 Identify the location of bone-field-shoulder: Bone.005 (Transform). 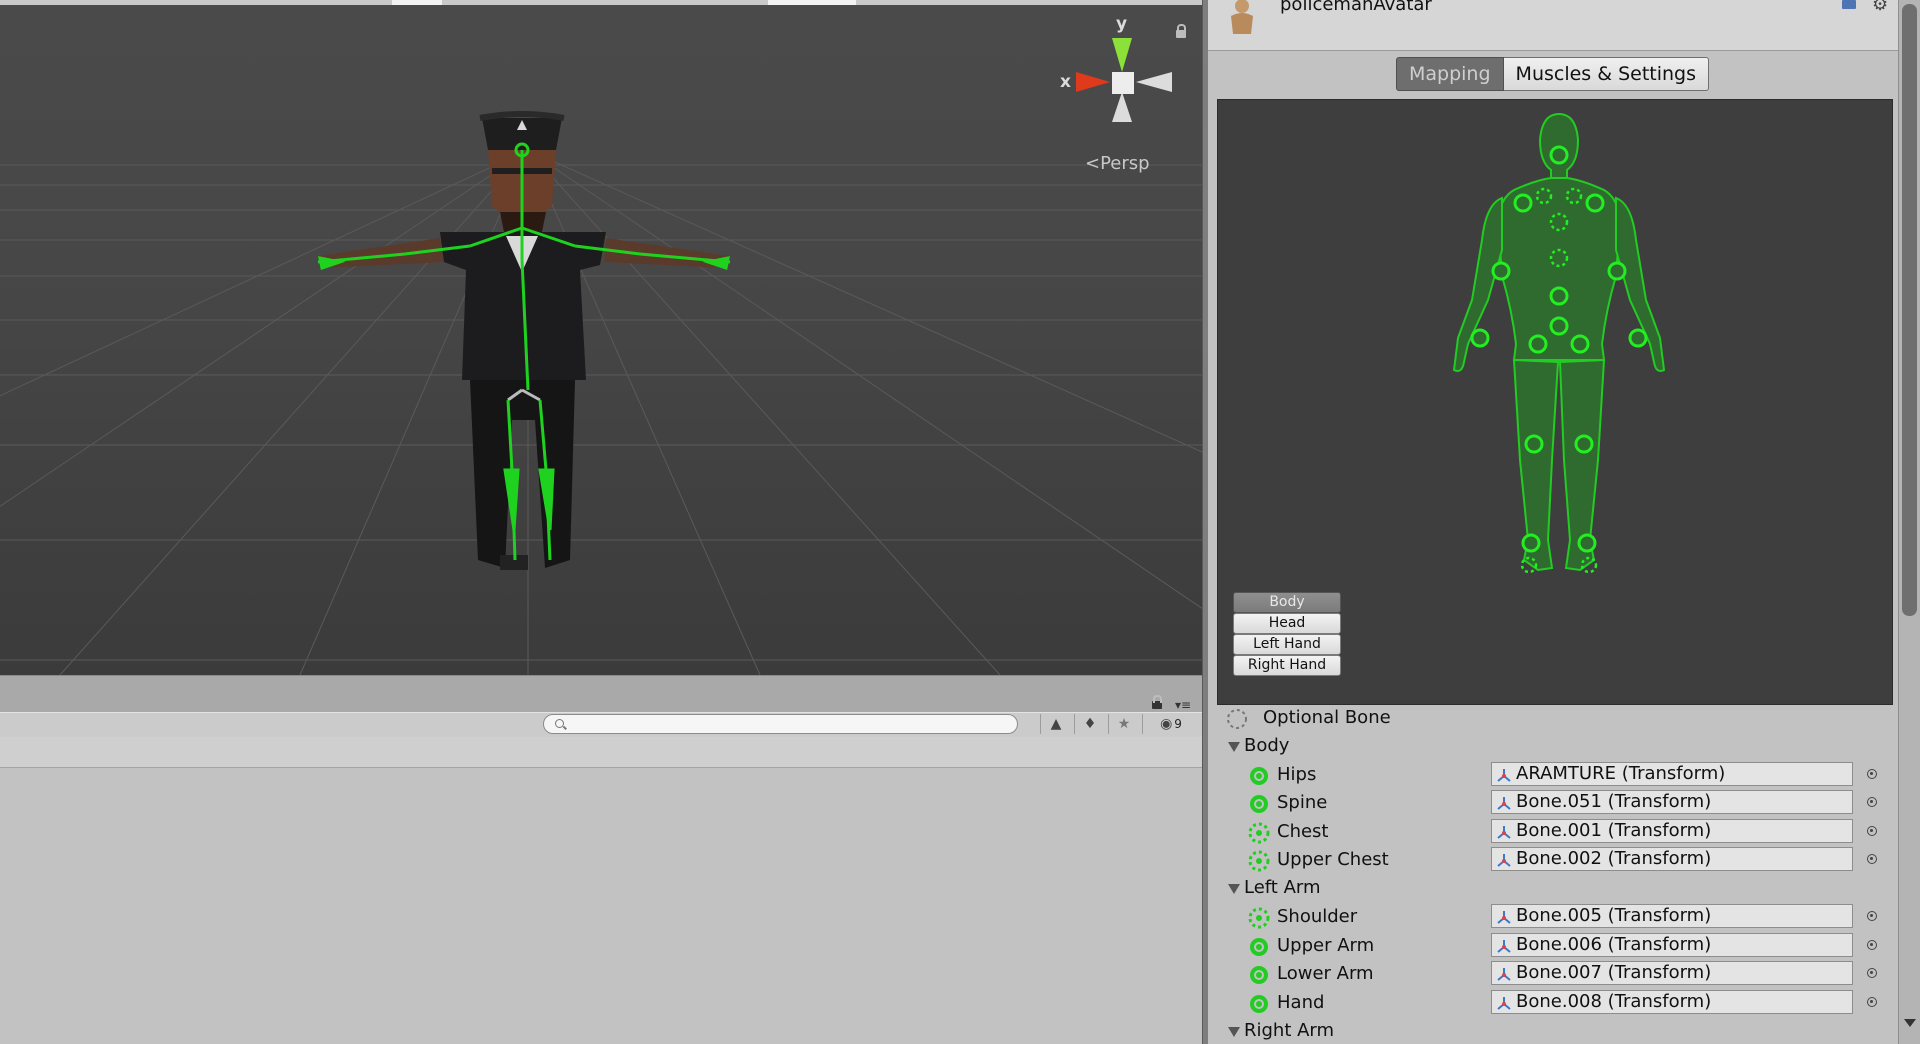
(1672, 916).